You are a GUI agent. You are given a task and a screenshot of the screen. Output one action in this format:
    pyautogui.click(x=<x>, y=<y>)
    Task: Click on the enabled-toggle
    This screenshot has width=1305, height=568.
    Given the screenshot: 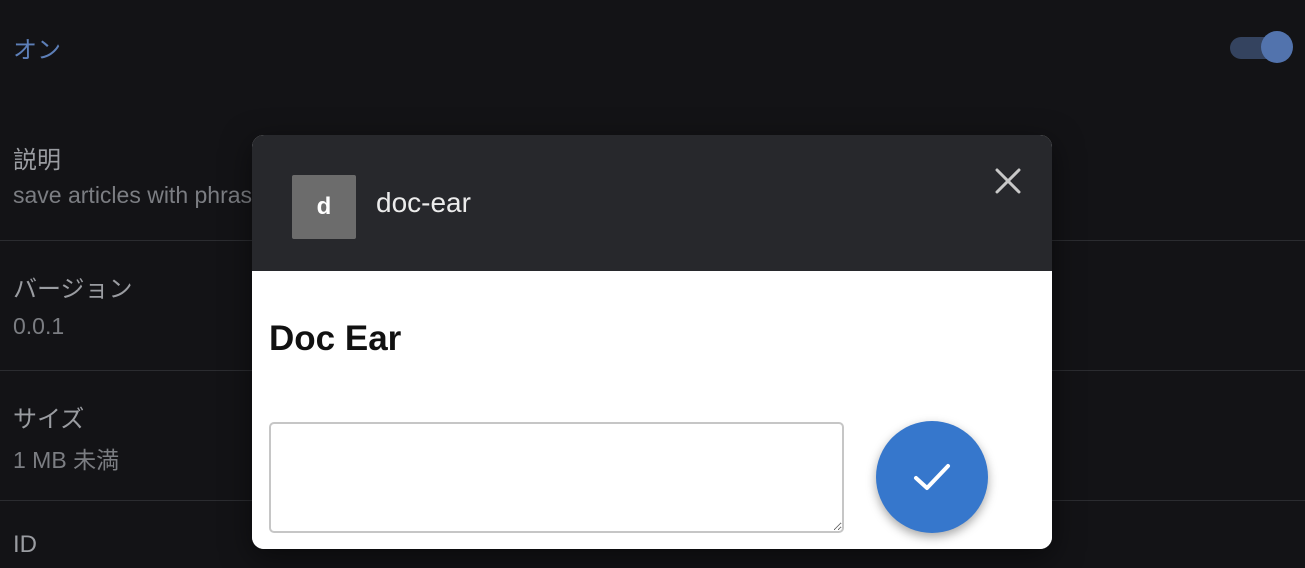 What is the action you would take?
    pyautogui.click(x=1261, y=47)
    